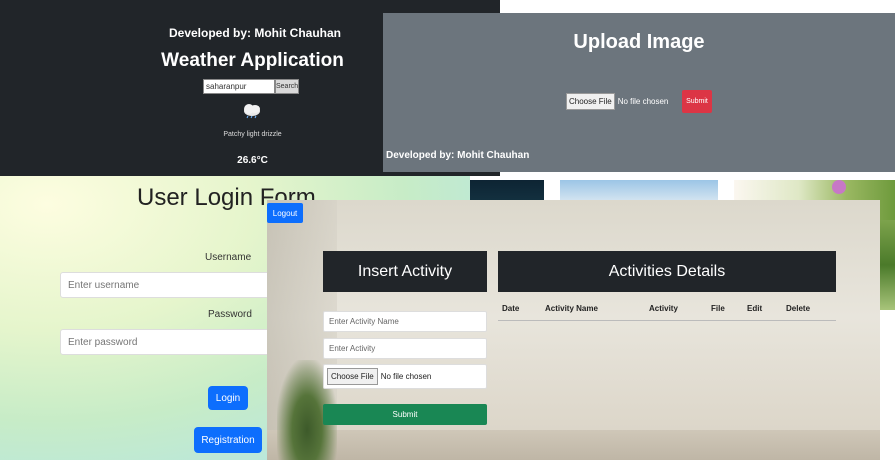  I want to click on garden-image-edge, so click(887, 265).